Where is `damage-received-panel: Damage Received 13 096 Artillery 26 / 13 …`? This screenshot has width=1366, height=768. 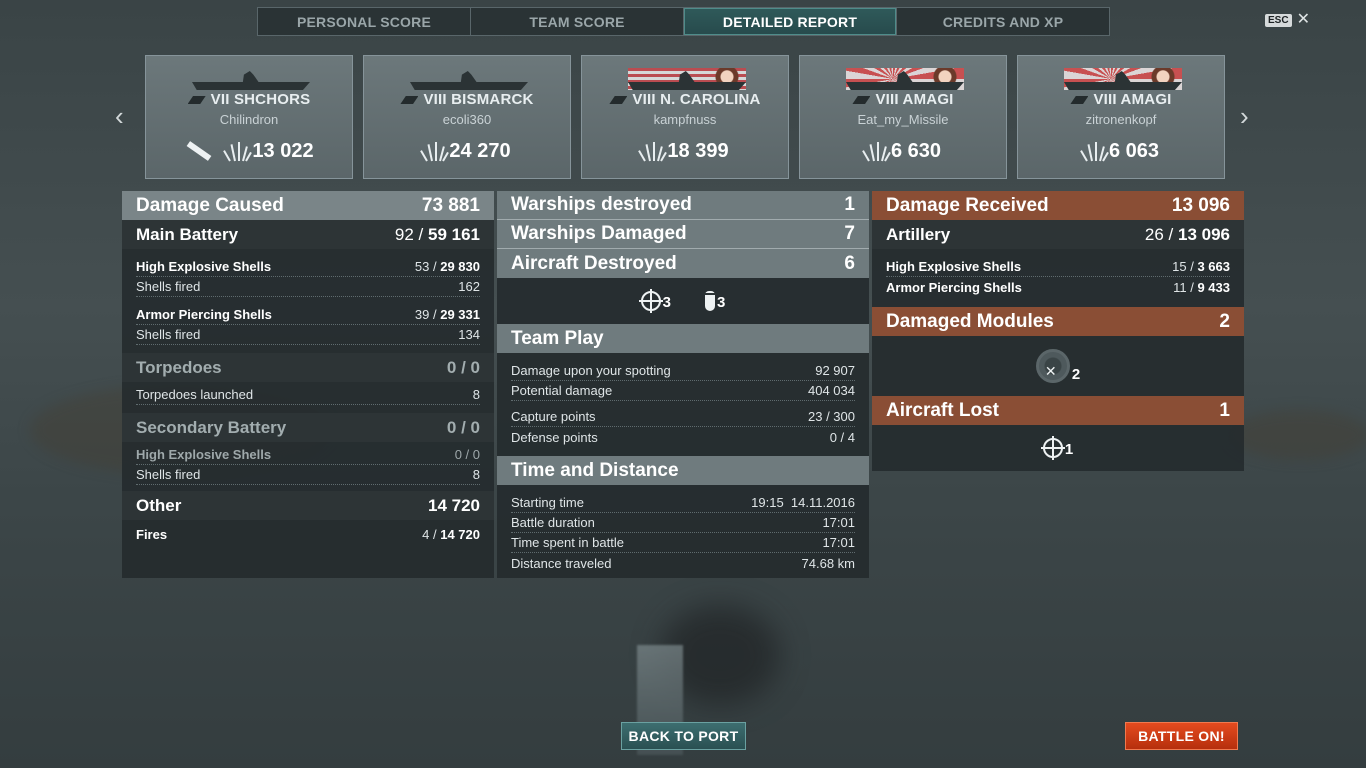 damage-received-panel: Damage Received 13 096 Artillery 26 / 13 … is located at coordinates (1058, 331).